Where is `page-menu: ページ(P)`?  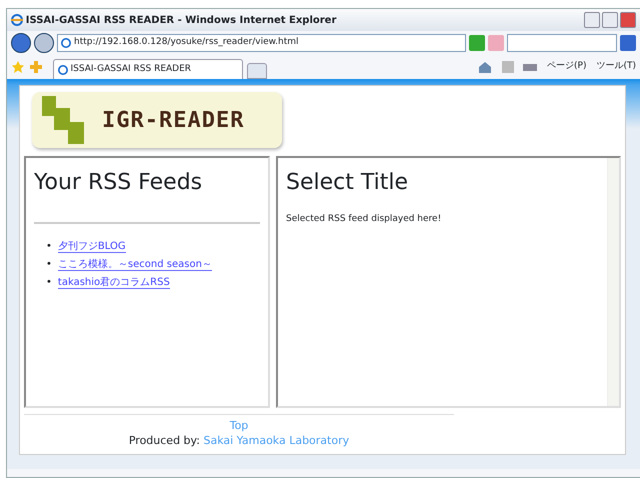 page-menu: ページ(P) is located at coordinates (566, 67).